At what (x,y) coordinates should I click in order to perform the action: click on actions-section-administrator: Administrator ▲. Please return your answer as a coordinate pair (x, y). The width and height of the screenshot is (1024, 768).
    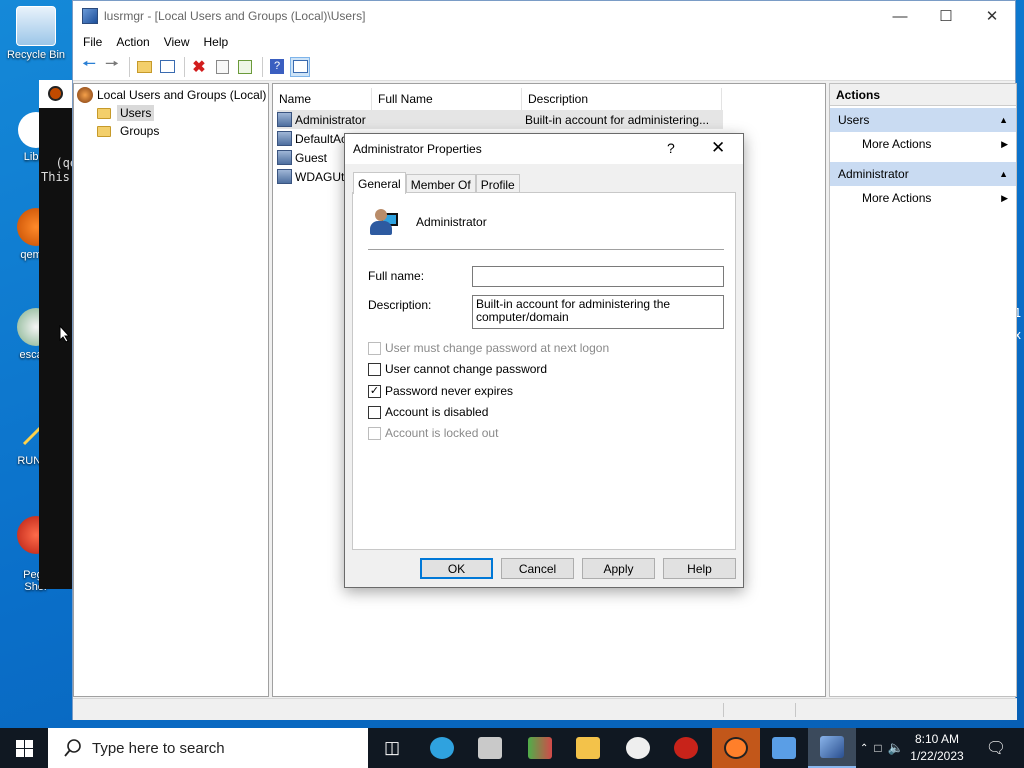
    Looking at the image, I should click on (923, 174).